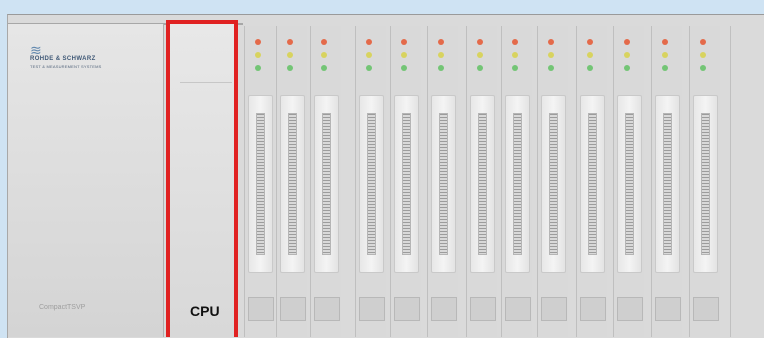 This screenshot has width=764, height=338. What do you see at coordinates (62, 307) in the screenshot?
I see `model-label: CompactTSVP` at bounding box center [62, 307].